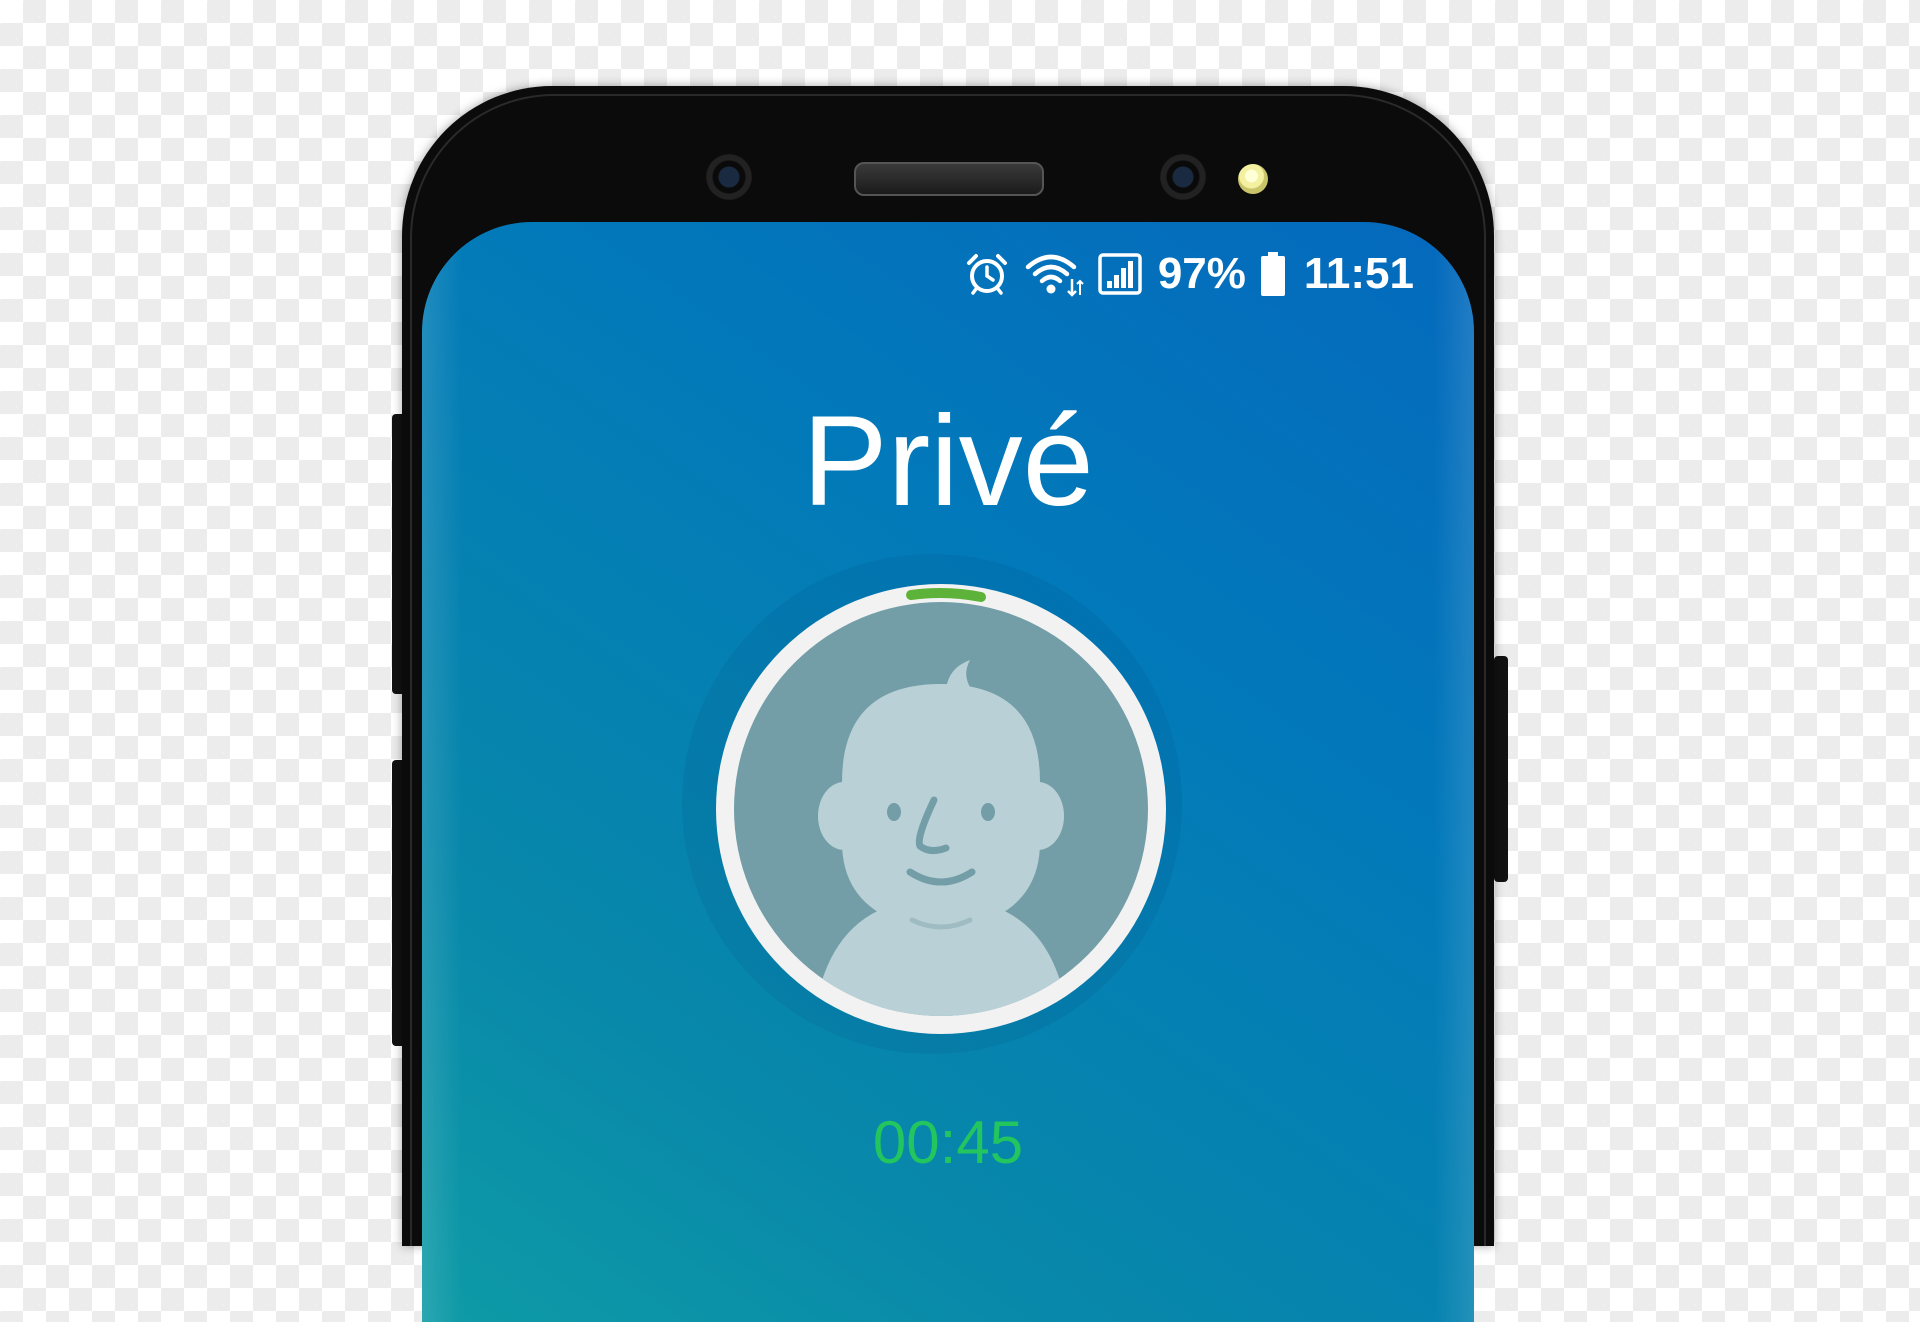 The image size is (1920, 1322). Describe the element at coordinates (1201, 273) in the screenshot. I see `battery-percent: 97%` at that location.